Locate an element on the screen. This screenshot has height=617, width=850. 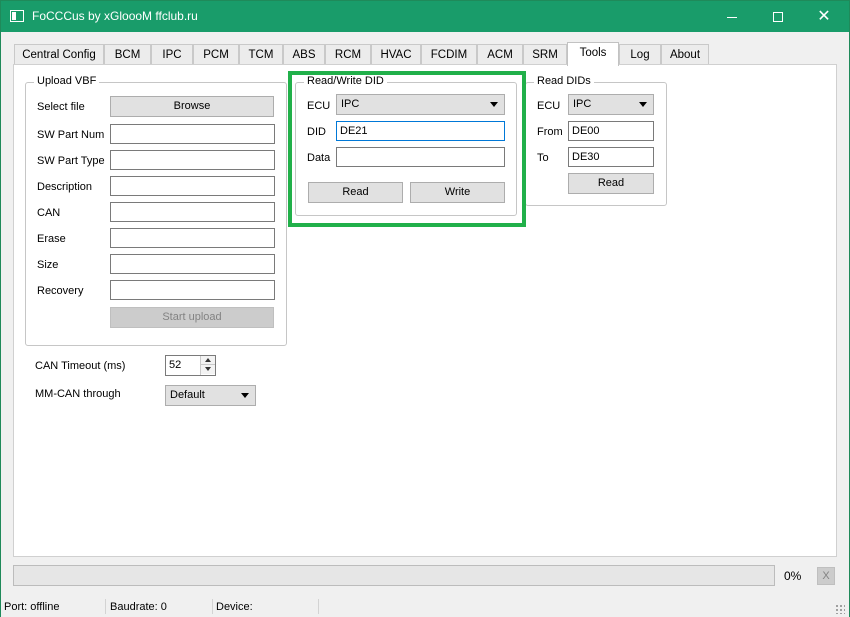
size-label: Size is located at coordinates (48, 265).